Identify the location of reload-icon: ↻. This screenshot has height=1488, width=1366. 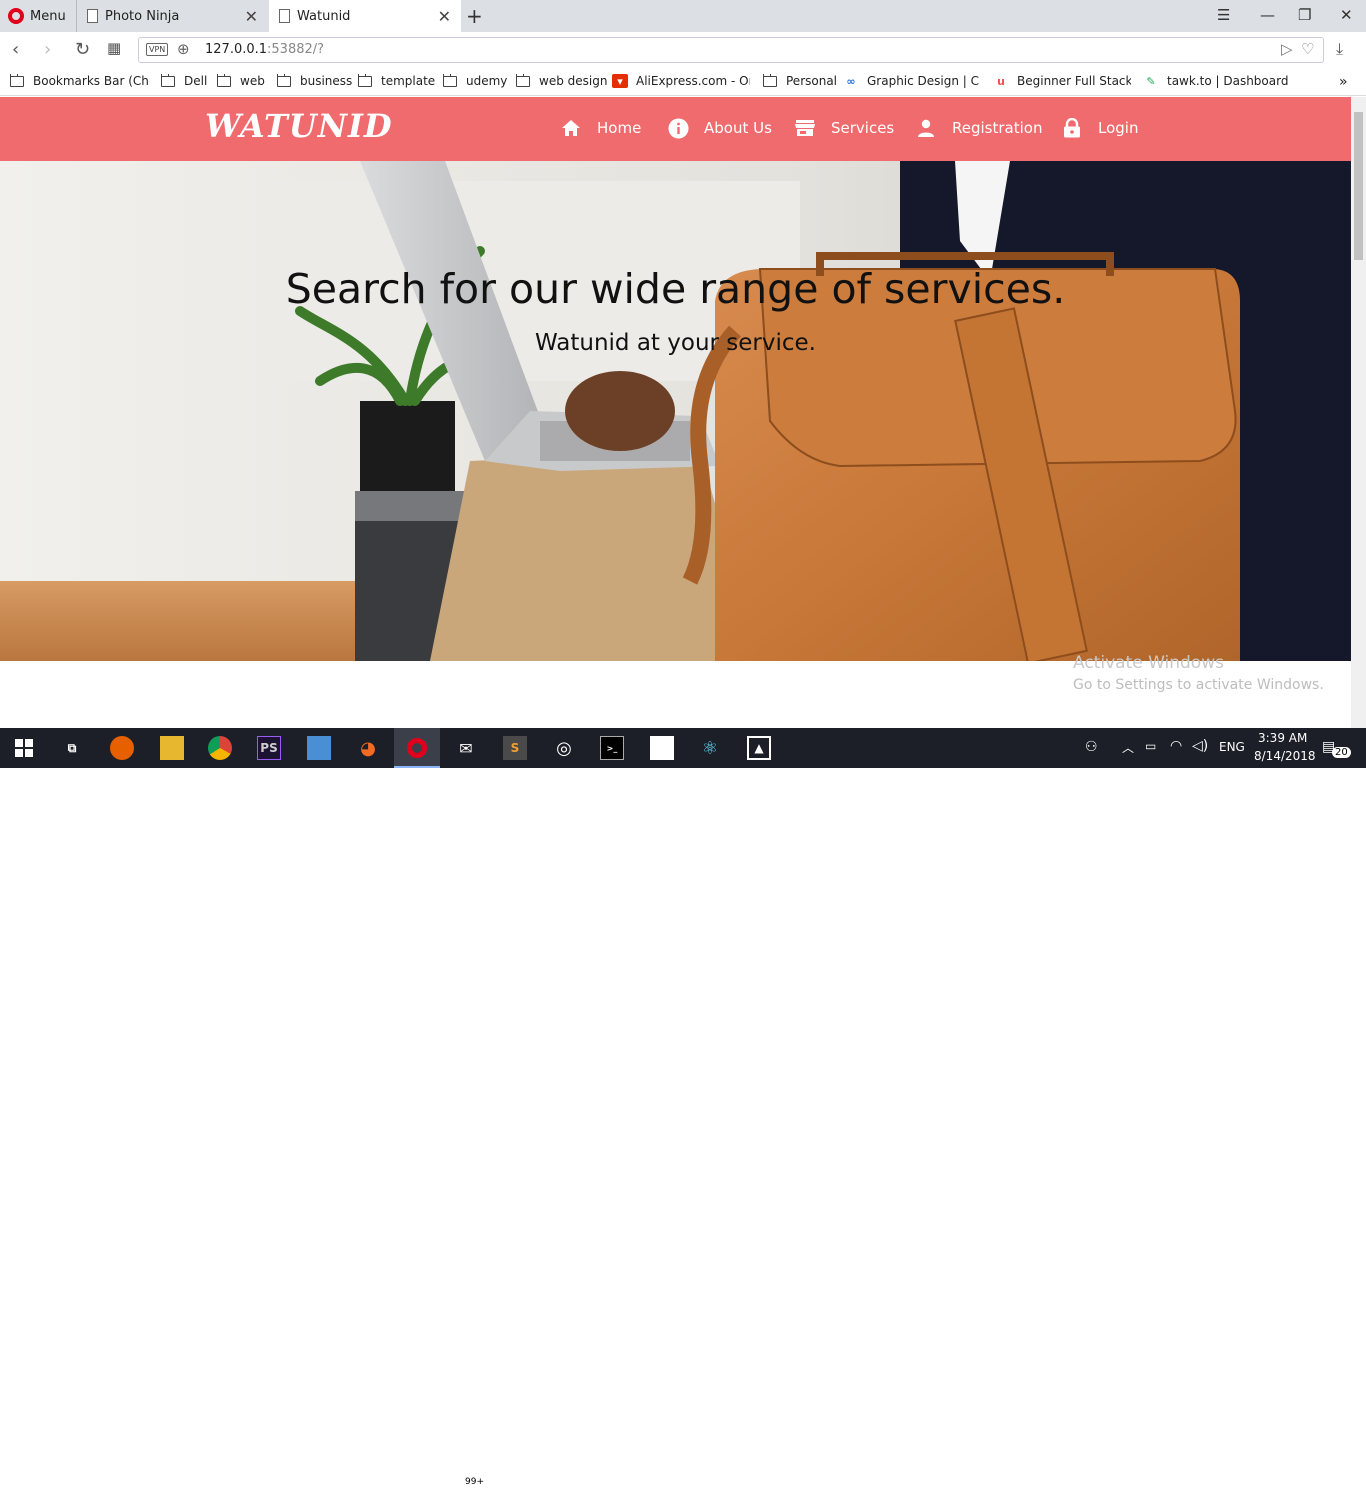
(82, 49).